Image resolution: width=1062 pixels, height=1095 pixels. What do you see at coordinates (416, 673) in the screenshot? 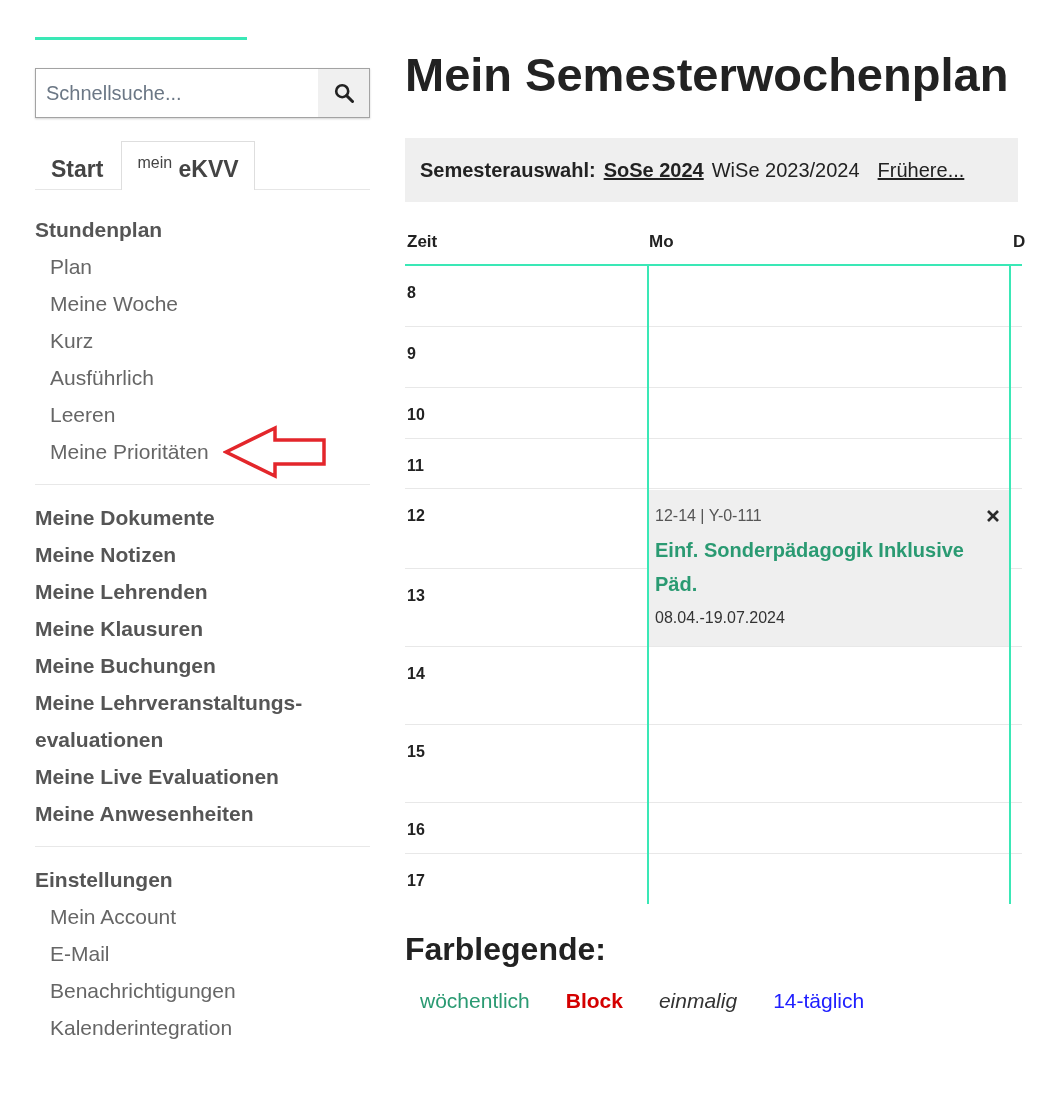
I see `hour-label: 14` at bounding box center [416, 673].